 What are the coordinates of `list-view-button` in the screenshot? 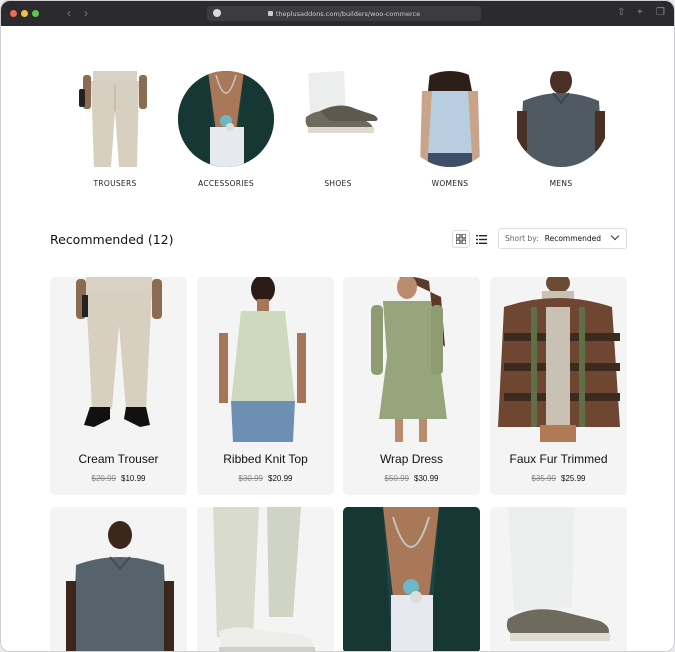 It's located at (481, 239).